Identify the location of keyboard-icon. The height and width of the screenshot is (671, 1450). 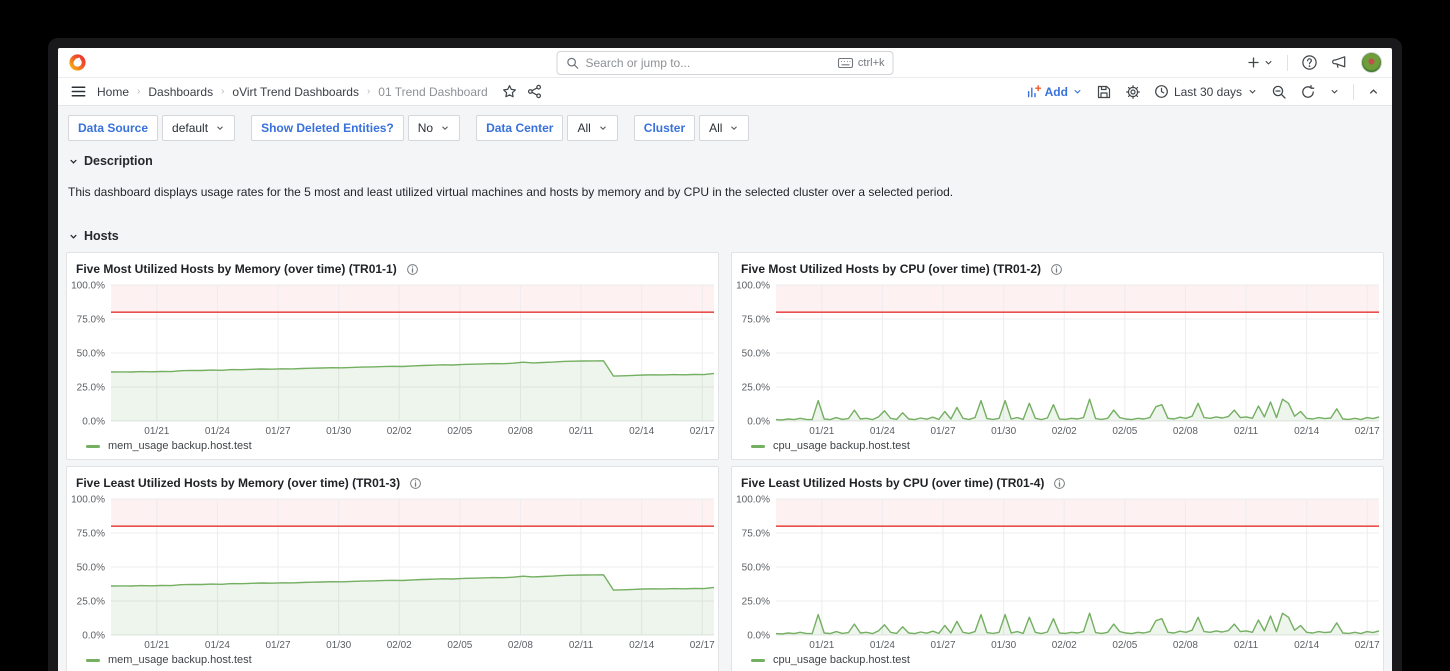
(846, 63).